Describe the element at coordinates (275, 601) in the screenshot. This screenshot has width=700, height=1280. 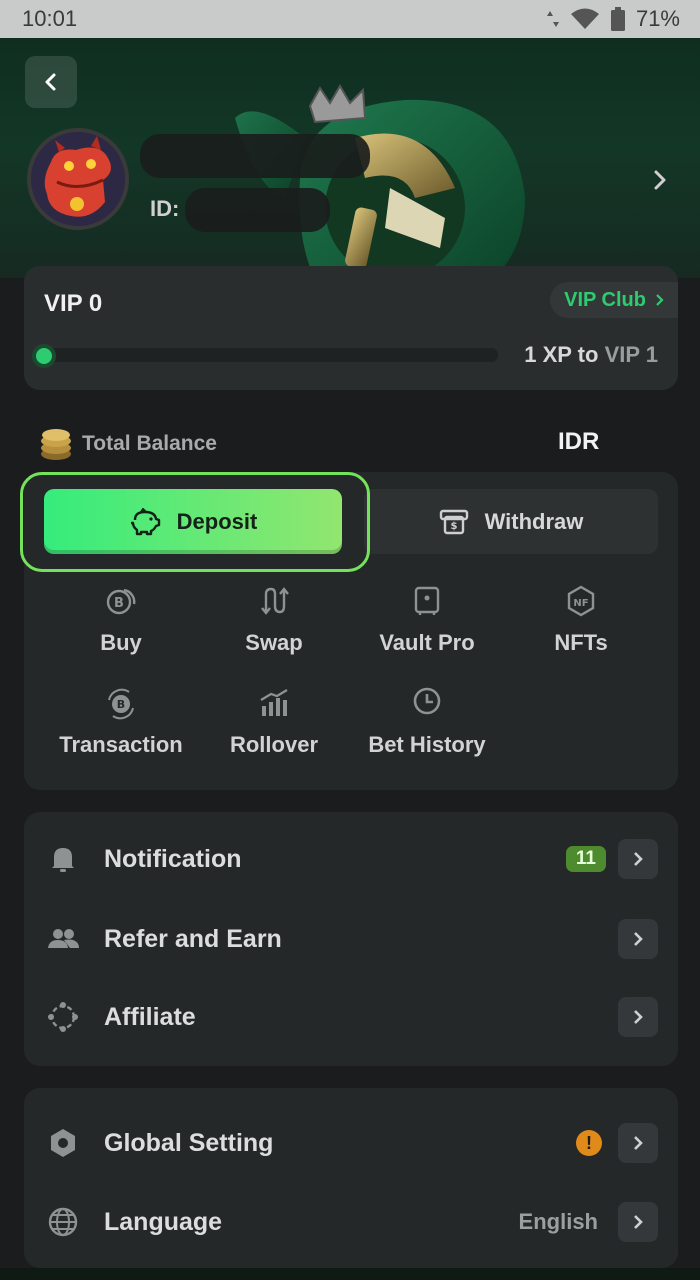
I see `swap-icon` at that location.